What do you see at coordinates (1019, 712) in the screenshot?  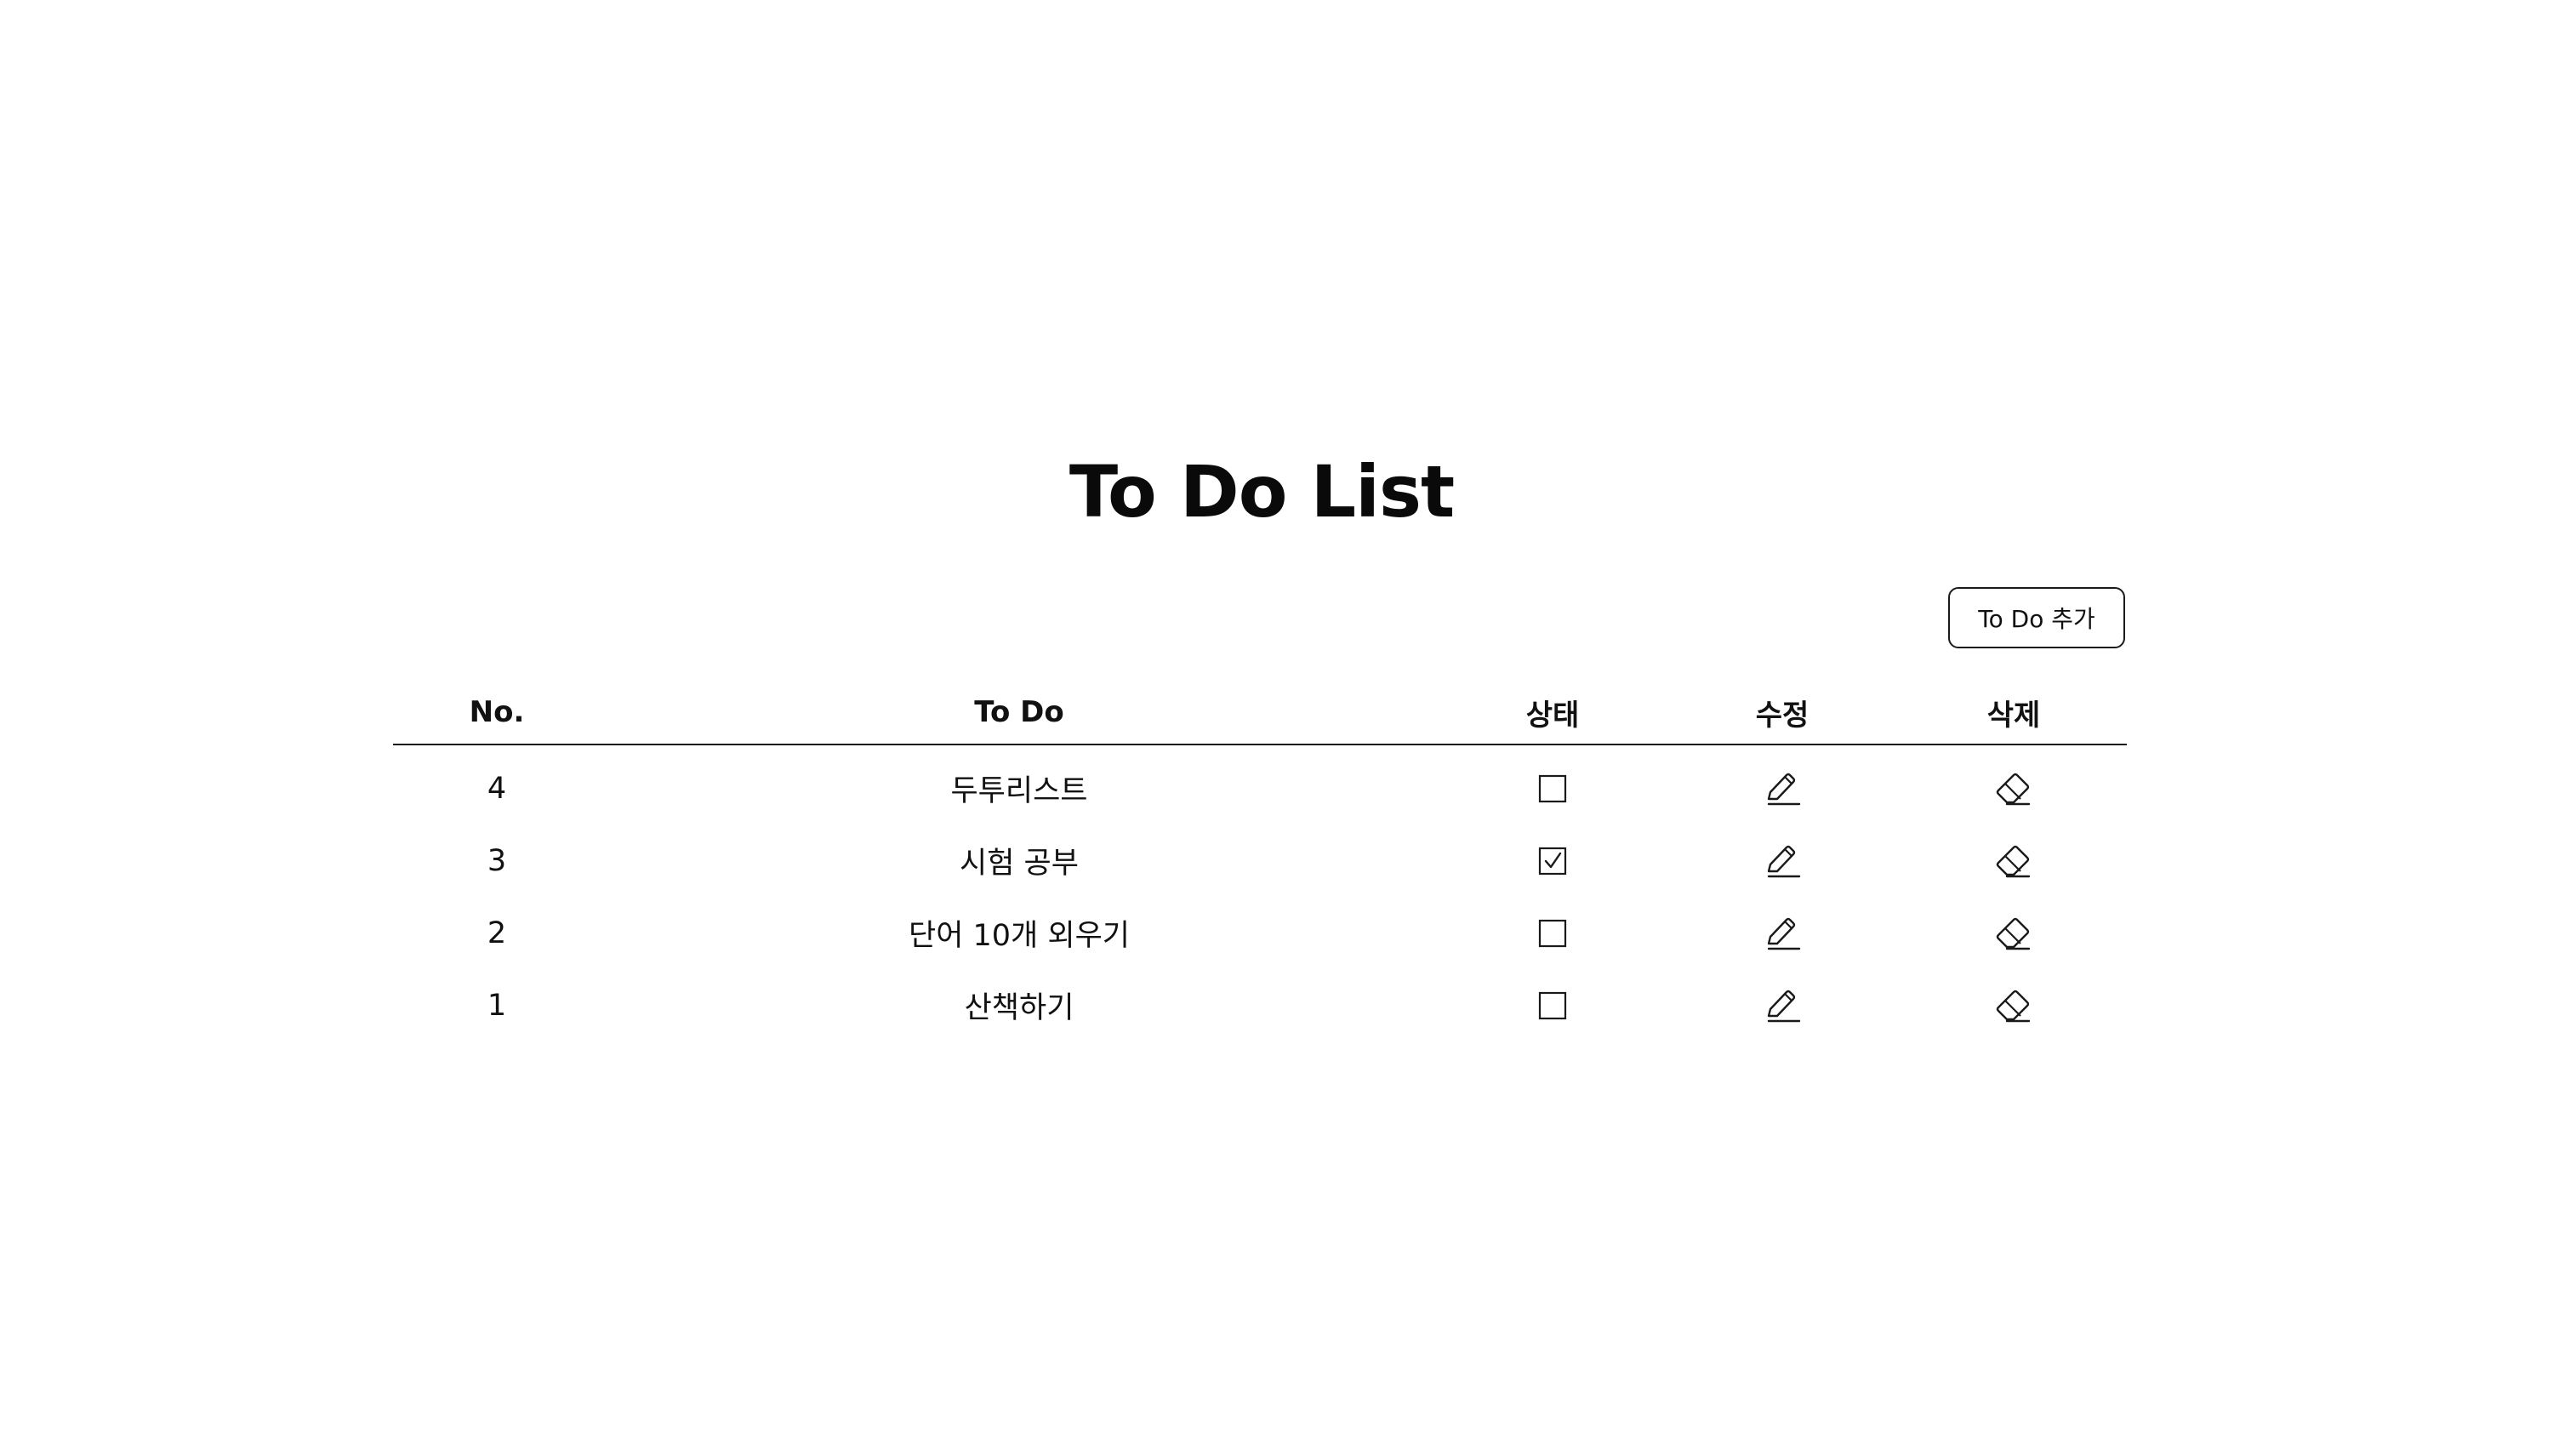 I see `column-header-todo: To Do` at bounding box center [1019, 712].